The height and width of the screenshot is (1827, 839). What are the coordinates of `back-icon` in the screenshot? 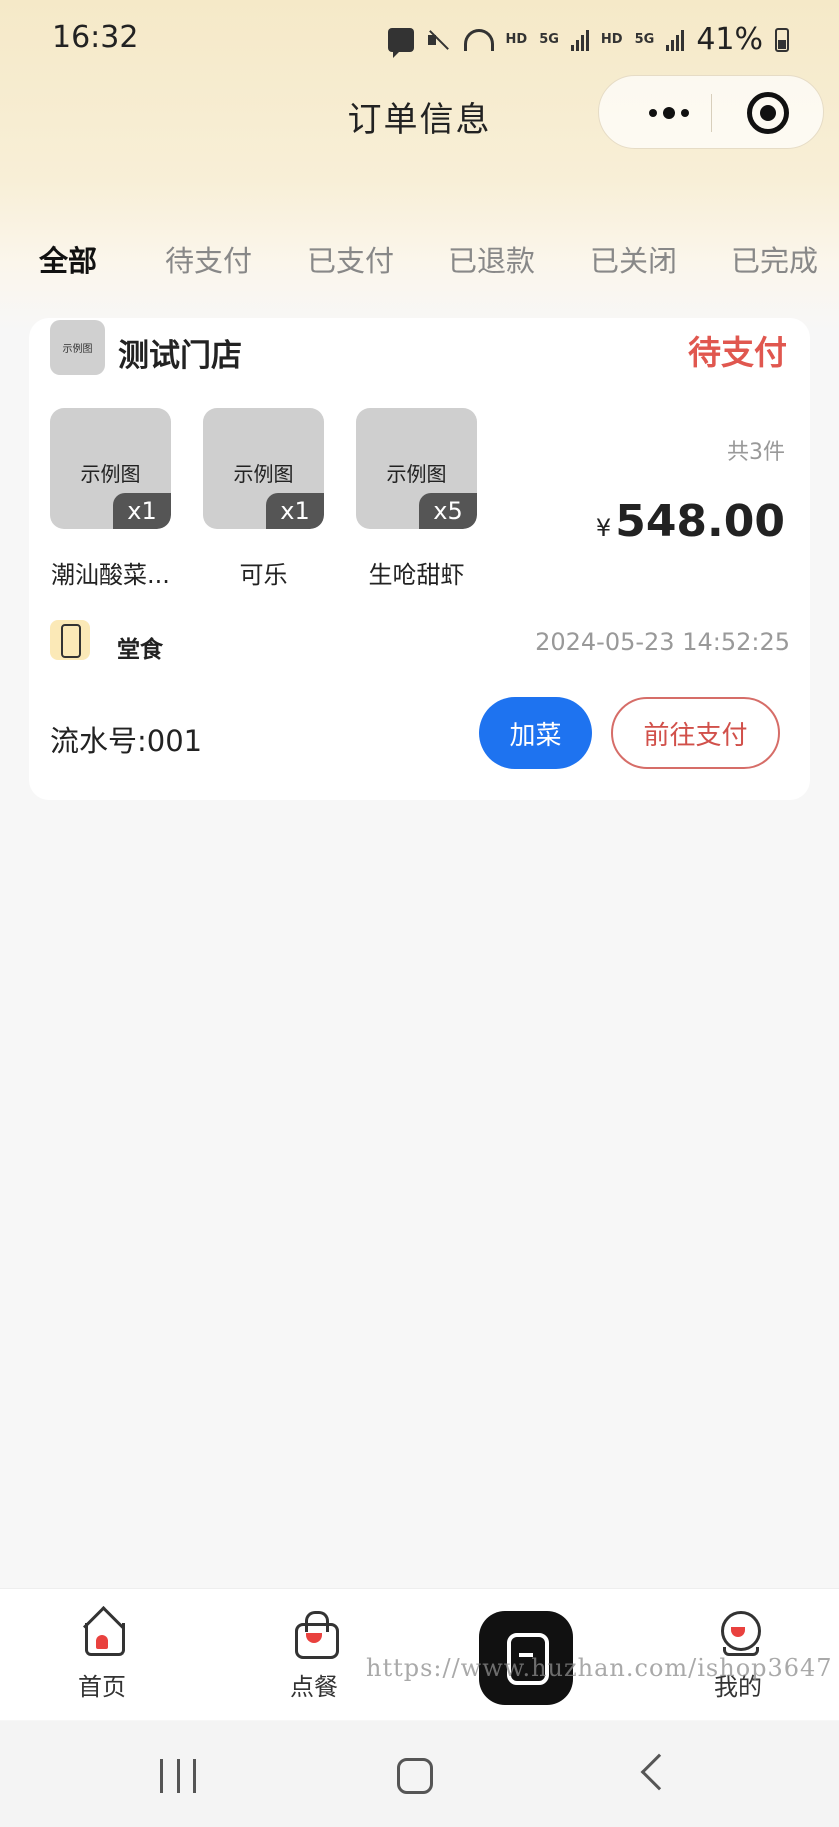 It's located at (659, 1772).